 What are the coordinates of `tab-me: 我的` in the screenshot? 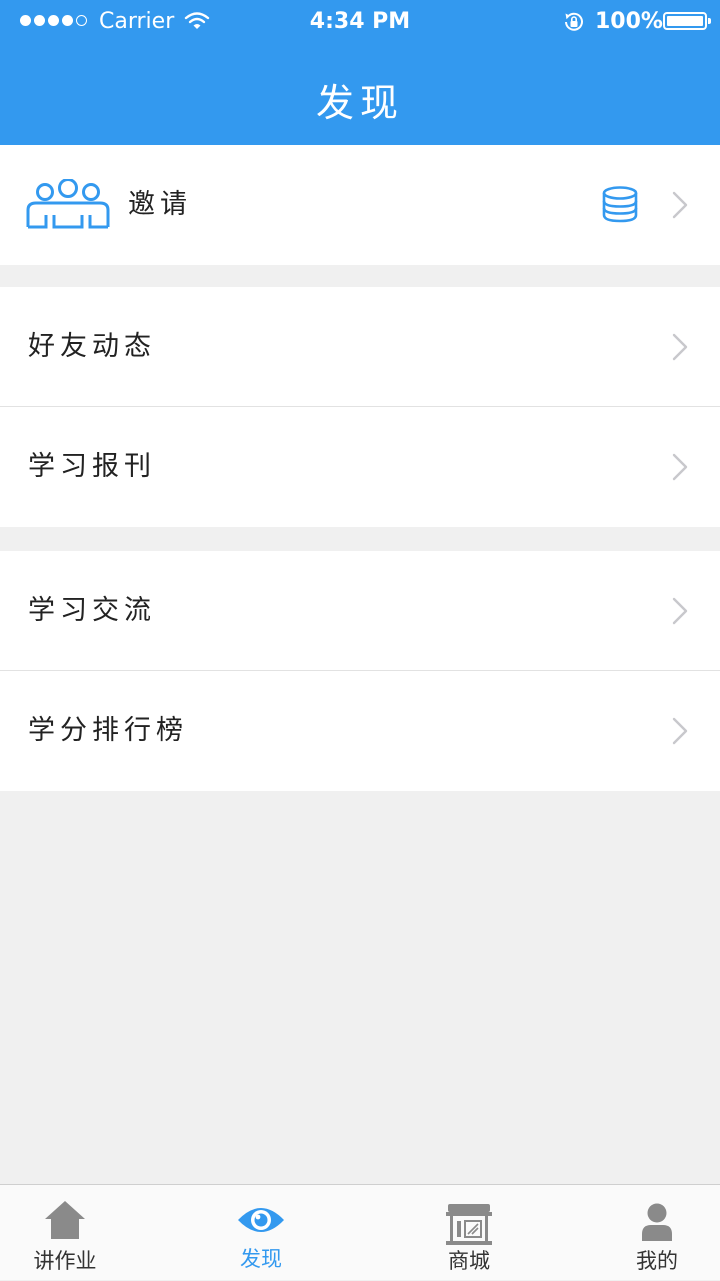 It's located at (643, 1233).